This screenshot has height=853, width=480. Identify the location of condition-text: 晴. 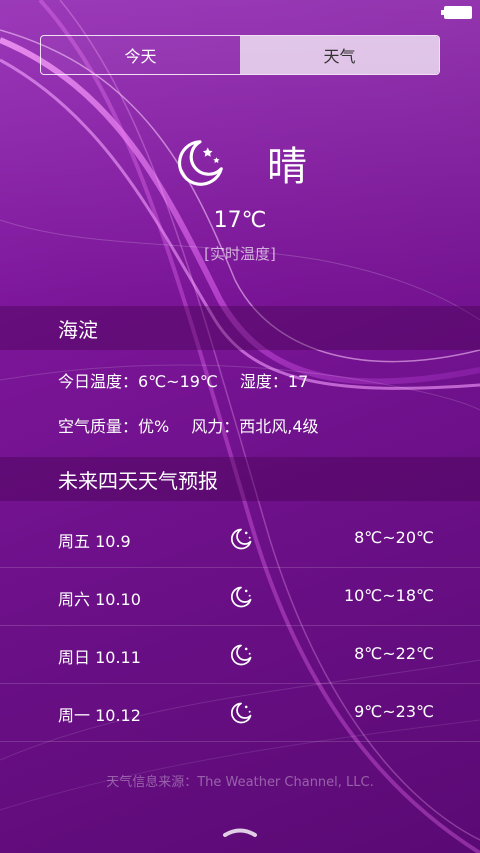
(288, 167).